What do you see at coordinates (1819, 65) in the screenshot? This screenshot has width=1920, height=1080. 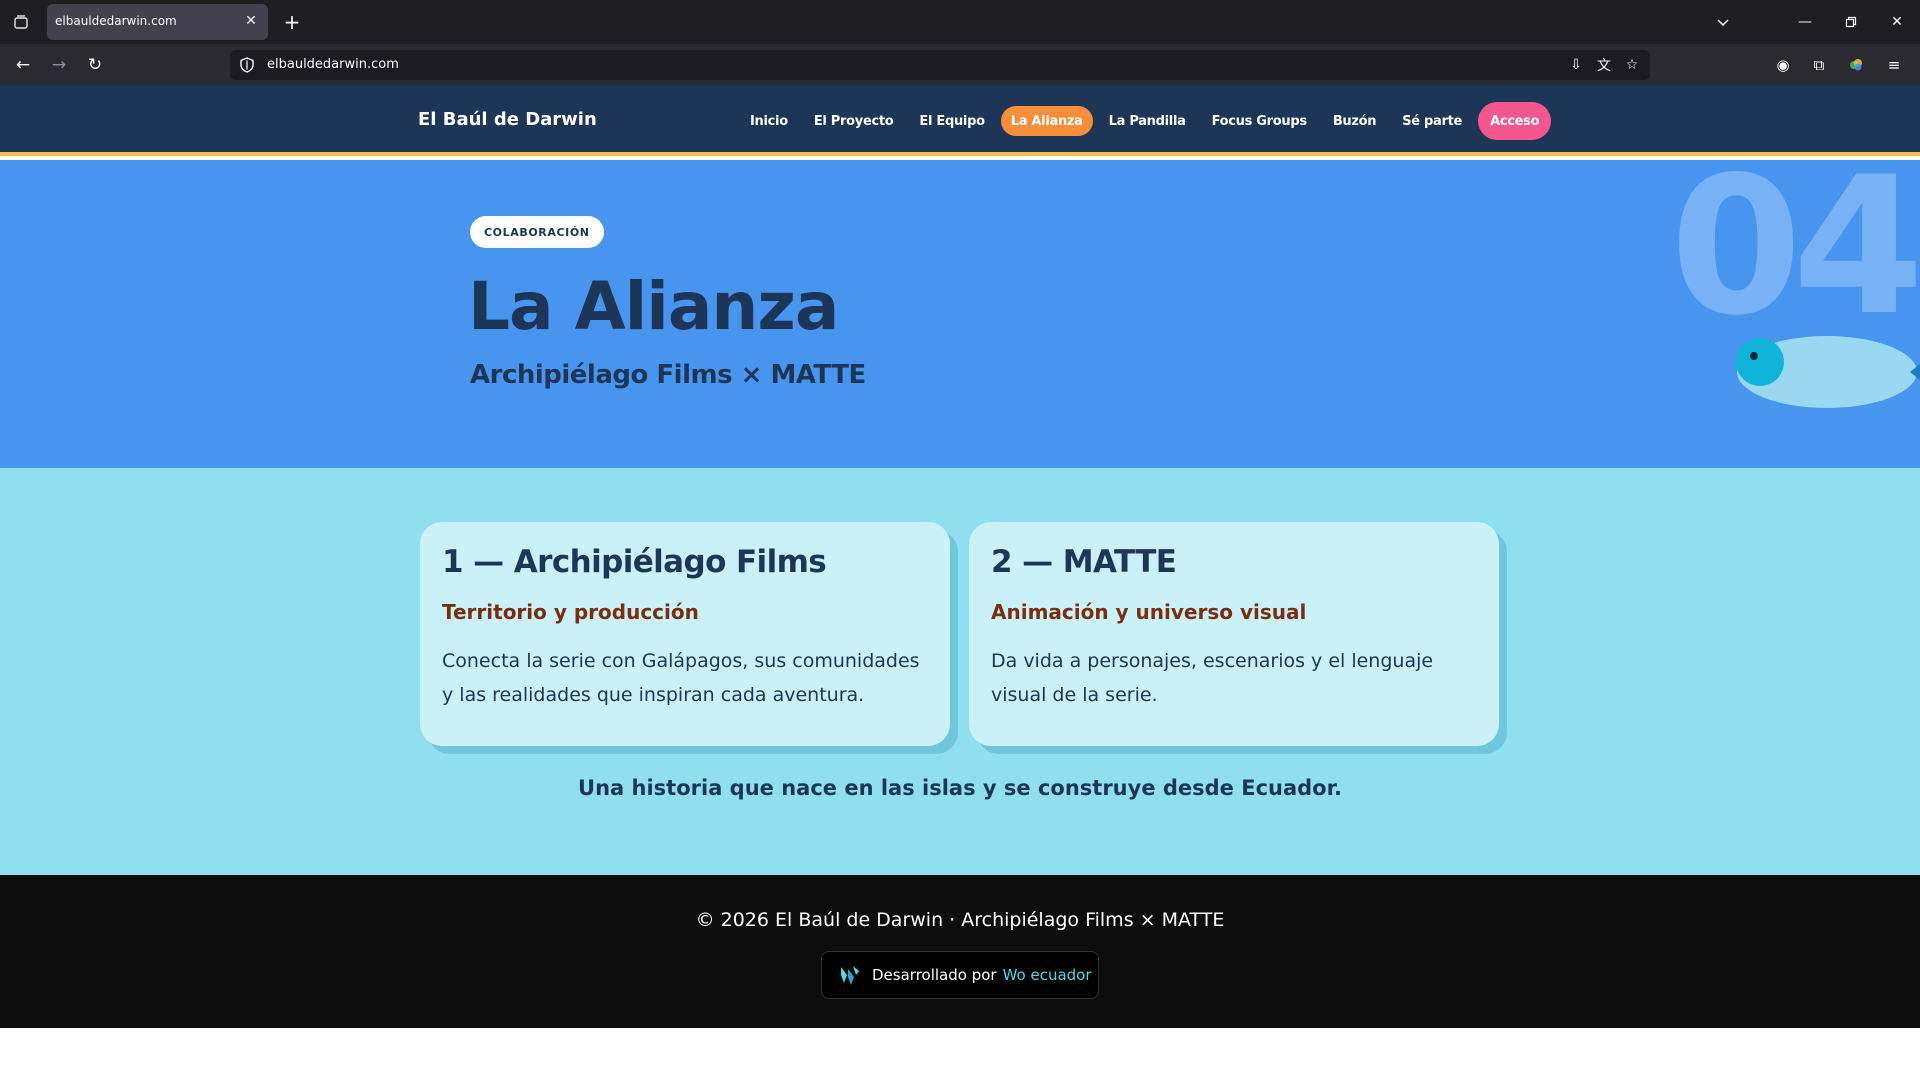 I see `extensions-icon: ⧉` at bounding box center [1819, 65].